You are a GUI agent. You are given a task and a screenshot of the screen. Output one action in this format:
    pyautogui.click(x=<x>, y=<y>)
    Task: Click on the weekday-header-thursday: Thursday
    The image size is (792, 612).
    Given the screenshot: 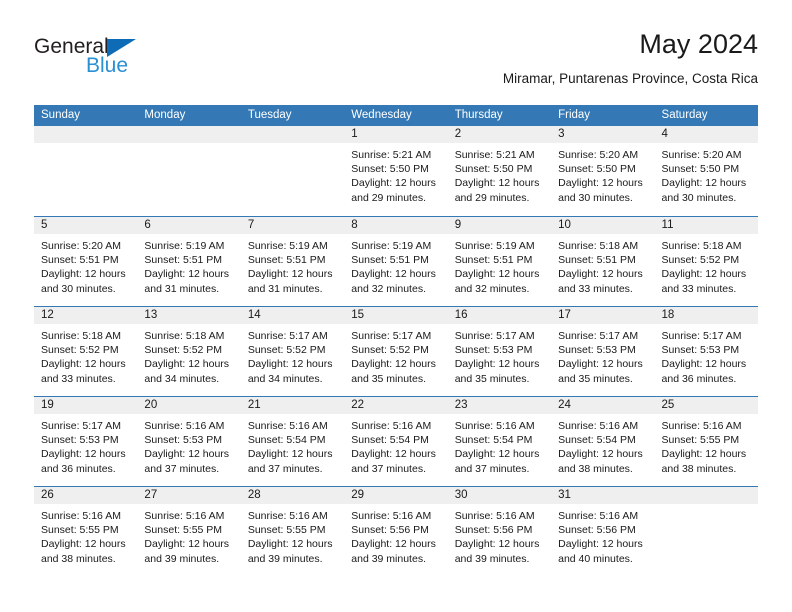 What is the action you would take?
    pyautogui.click(x=478, y=115)
    